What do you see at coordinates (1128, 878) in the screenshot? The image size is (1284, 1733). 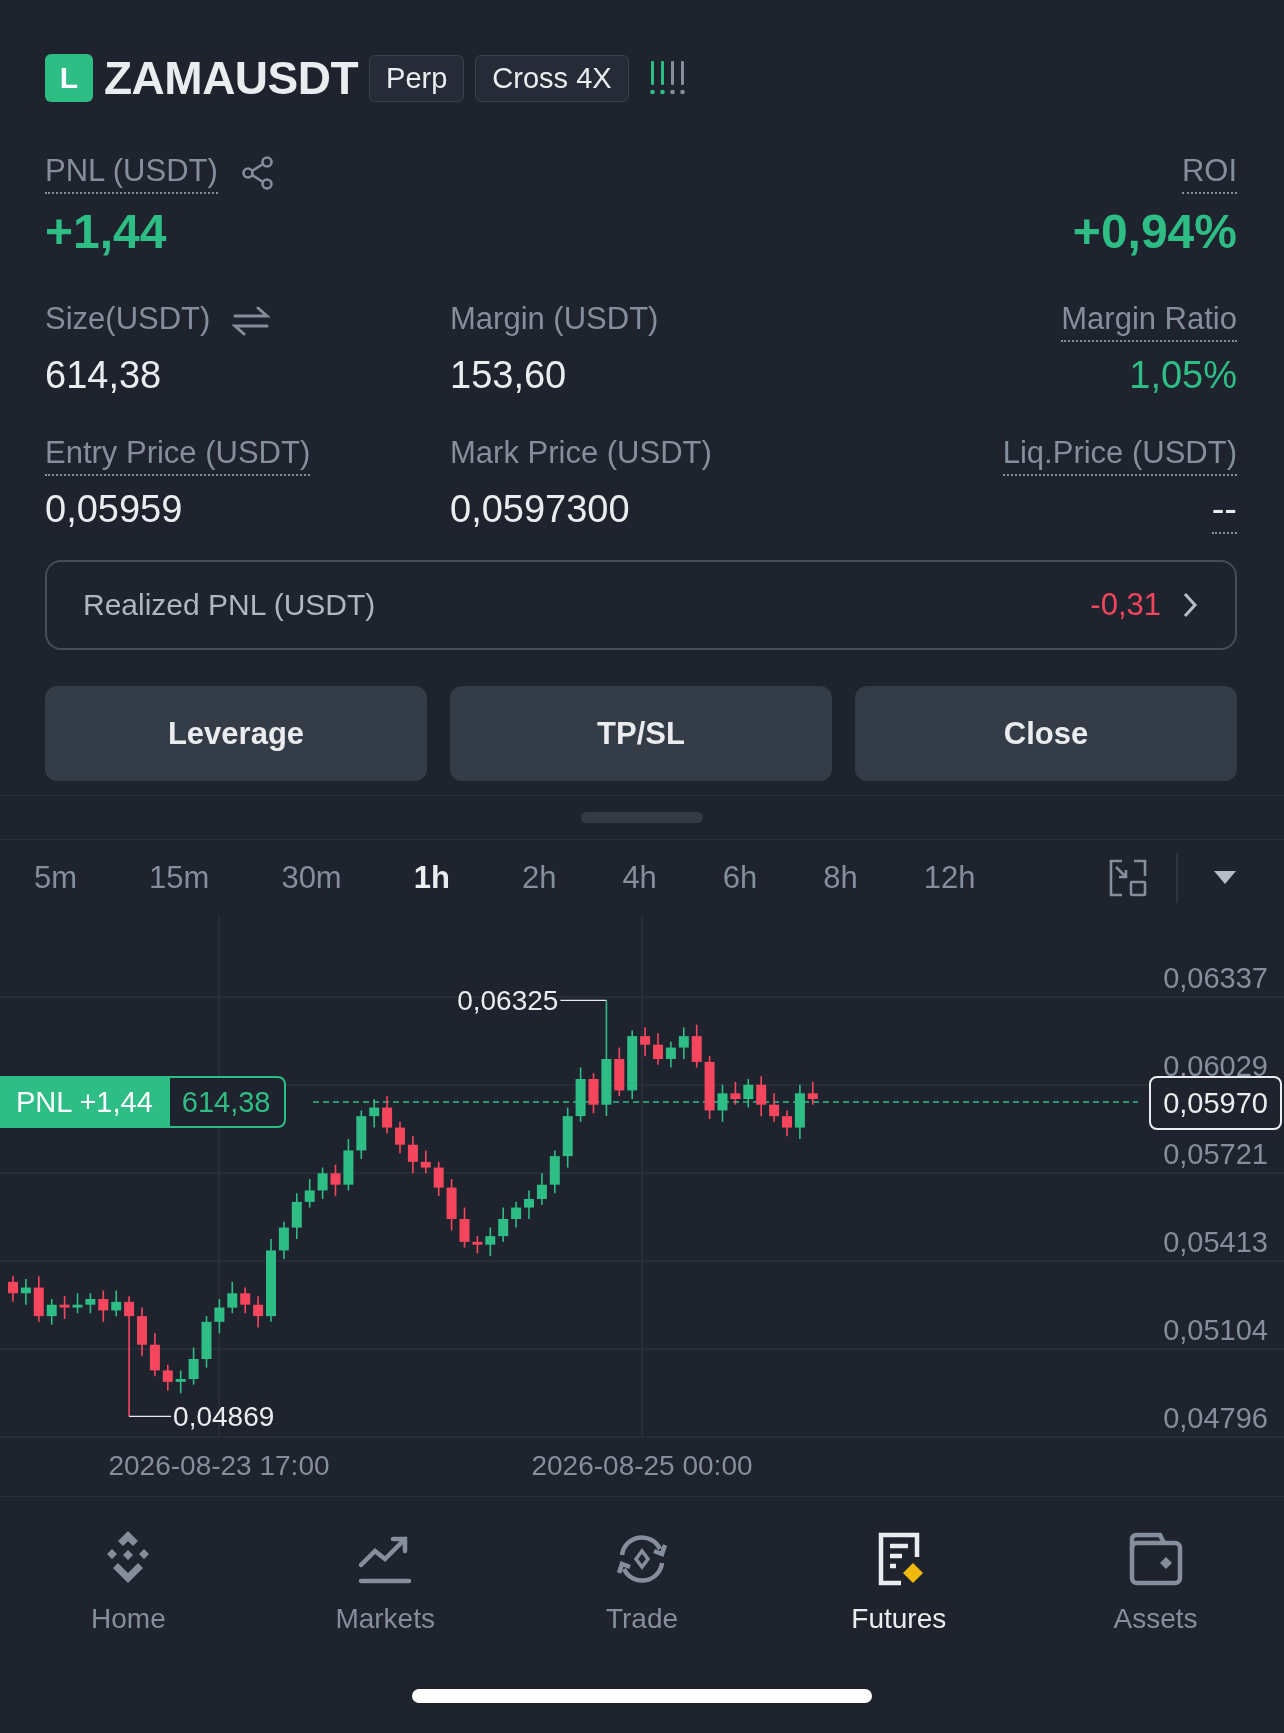 I see `fullscreen-icon` at bounding box center [1128, 878].